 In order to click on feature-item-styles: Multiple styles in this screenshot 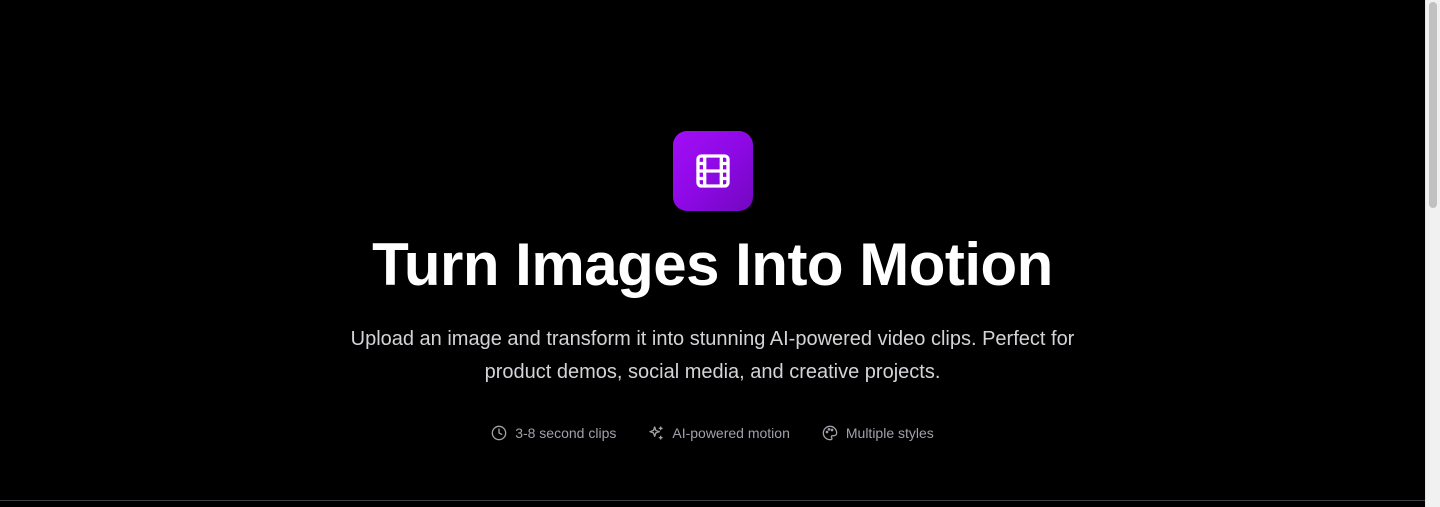, I will do `click(878, 433)`.